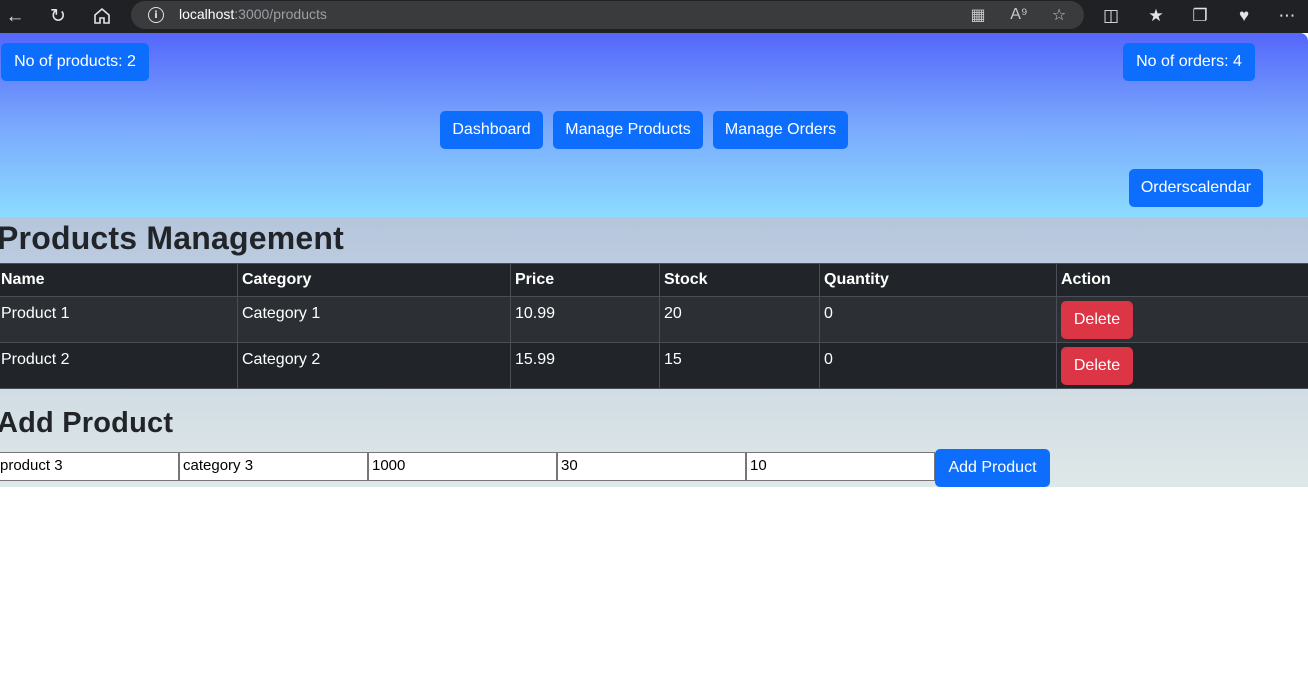 The image size is (1308, 676). Describe the element at coordinates (119, 280) in the screenshot. I see `column-header-name: Name` at that location.